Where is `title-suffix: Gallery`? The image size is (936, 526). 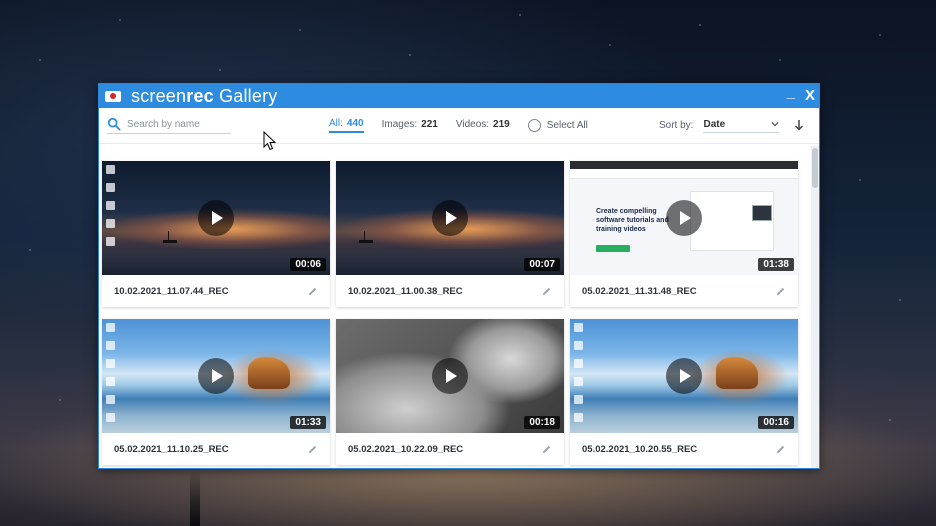
title-suffix: Gallery is located at coordinates (245, 95).